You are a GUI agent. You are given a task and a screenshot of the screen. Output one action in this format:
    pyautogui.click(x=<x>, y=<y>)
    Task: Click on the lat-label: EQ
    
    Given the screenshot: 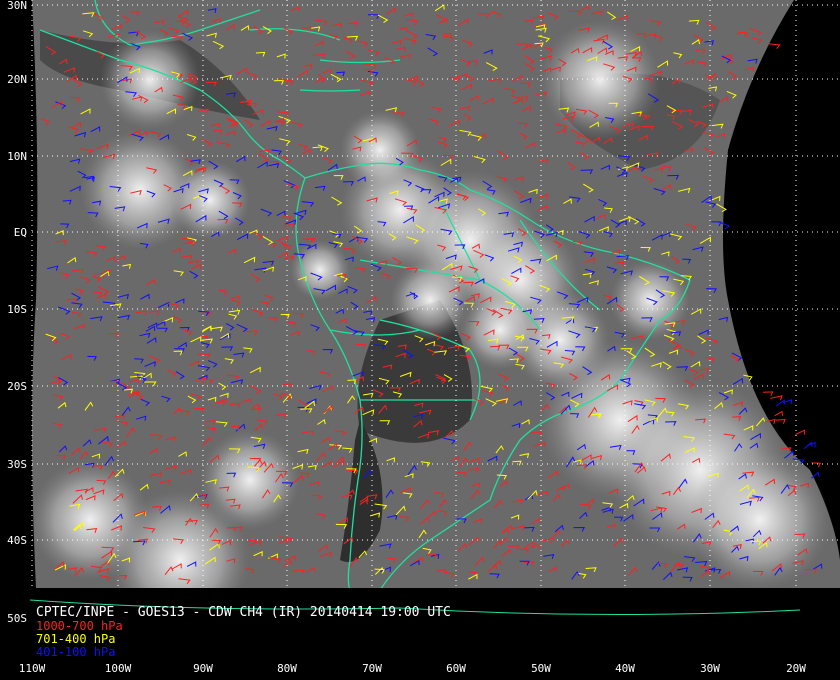 What is the action you would take?
    pyautogui.click(x=20, y=232)
    